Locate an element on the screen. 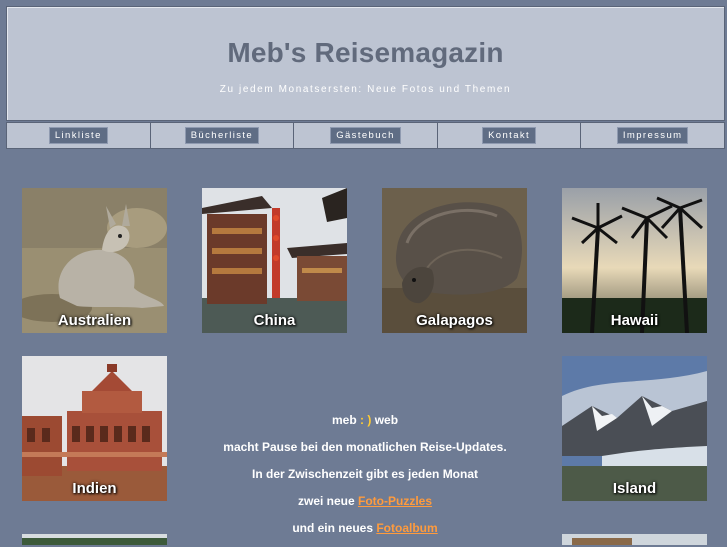 The image size is (727, 547). tile-label-galapagos: Galapagos is located at coordinates (454, 320).